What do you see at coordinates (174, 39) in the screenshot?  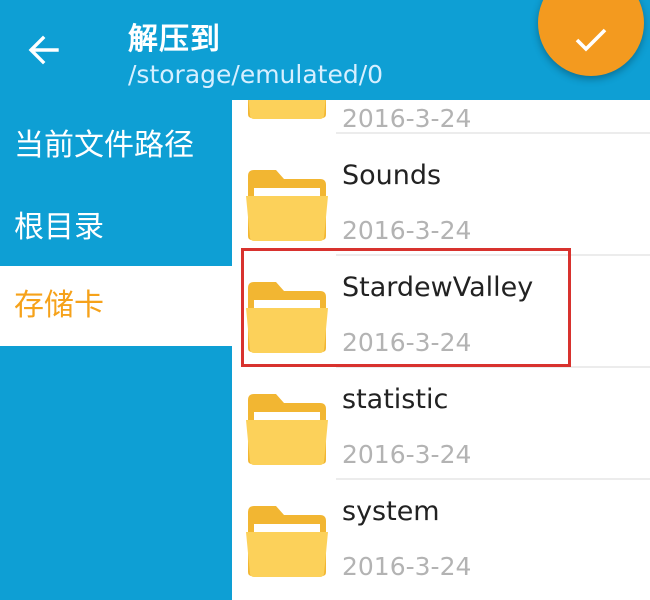 I see `dialog-title: 解压到` at bounding box center [174, 39].